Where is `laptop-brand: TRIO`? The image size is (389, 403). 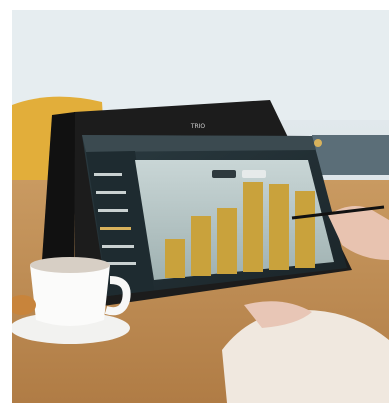
laptop-brand: TRIO is located at coordinates (198, 126).